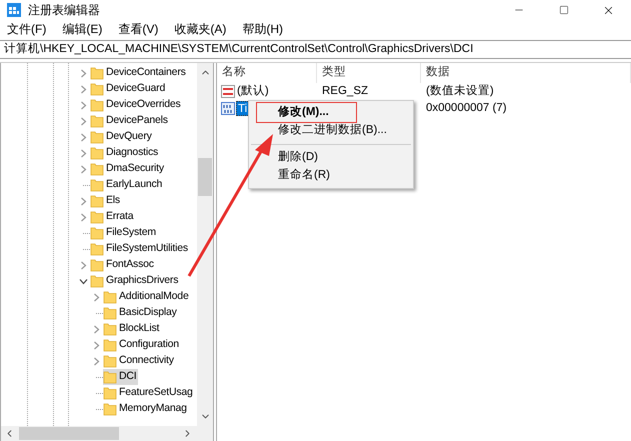 The width and height of the screenshot is (631, 441). Describe the element at coordinates (135, 281) in the screenshot. I see `tree-item: GraphicsDrivers` at that location.